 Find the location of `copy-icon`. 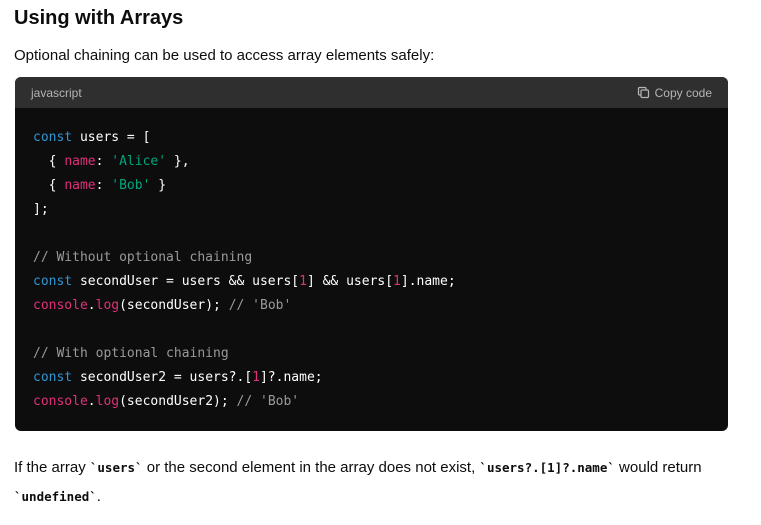

copy-icon is located at coordinates (643, 92).